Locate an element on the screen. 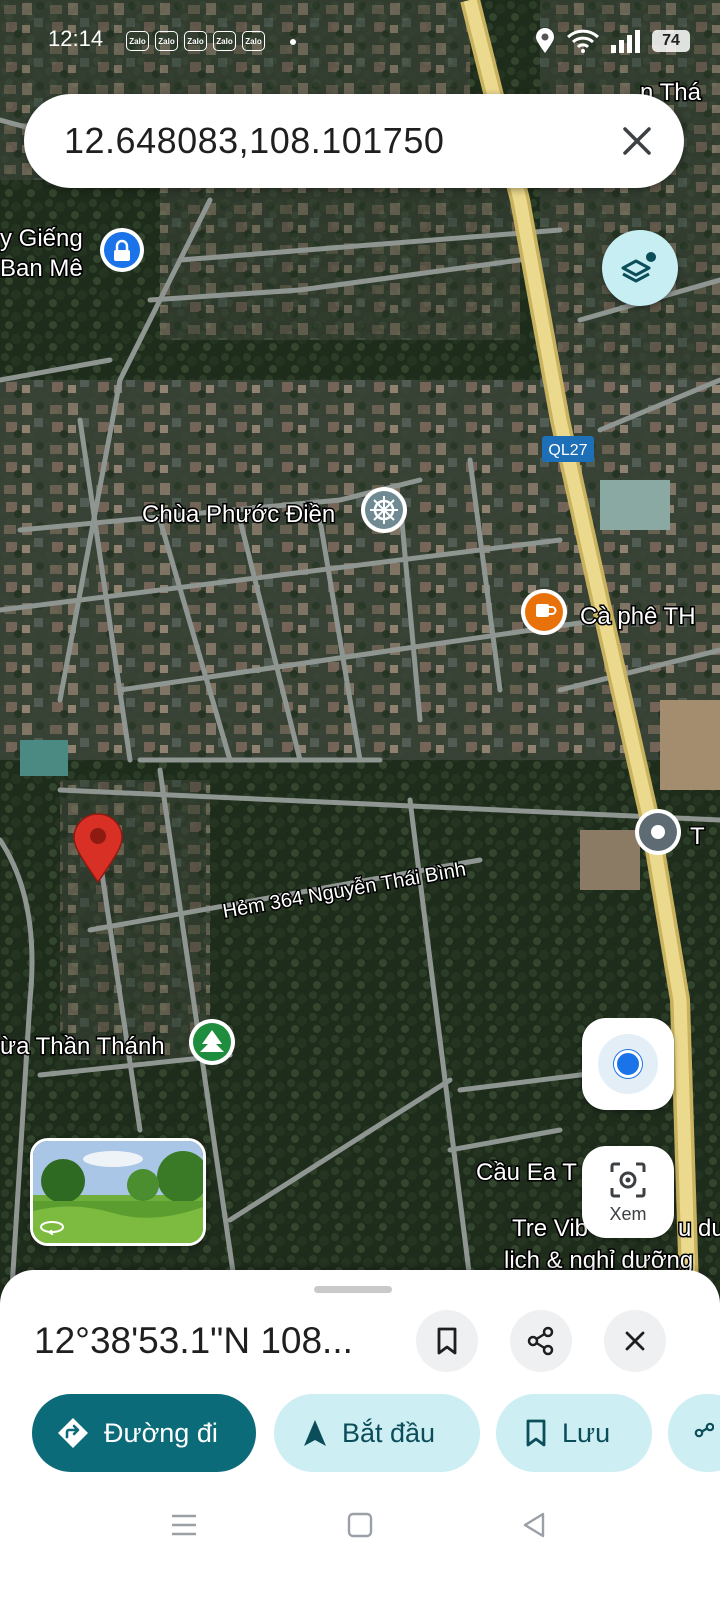  notification-icons: Zalo Zalo Zalo Zalo Zalo is located at coordinates (195, 41).